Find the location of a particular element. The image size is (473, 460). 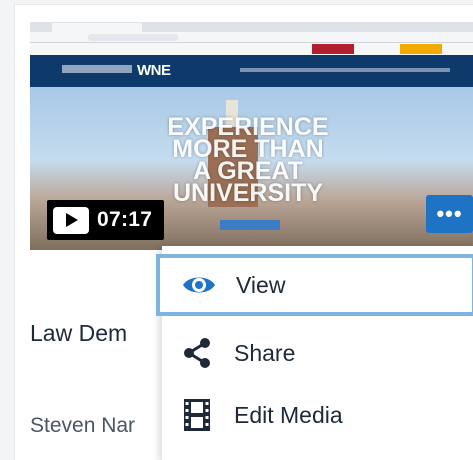

media-title: Law Dem is located at coordinates (78, 333).